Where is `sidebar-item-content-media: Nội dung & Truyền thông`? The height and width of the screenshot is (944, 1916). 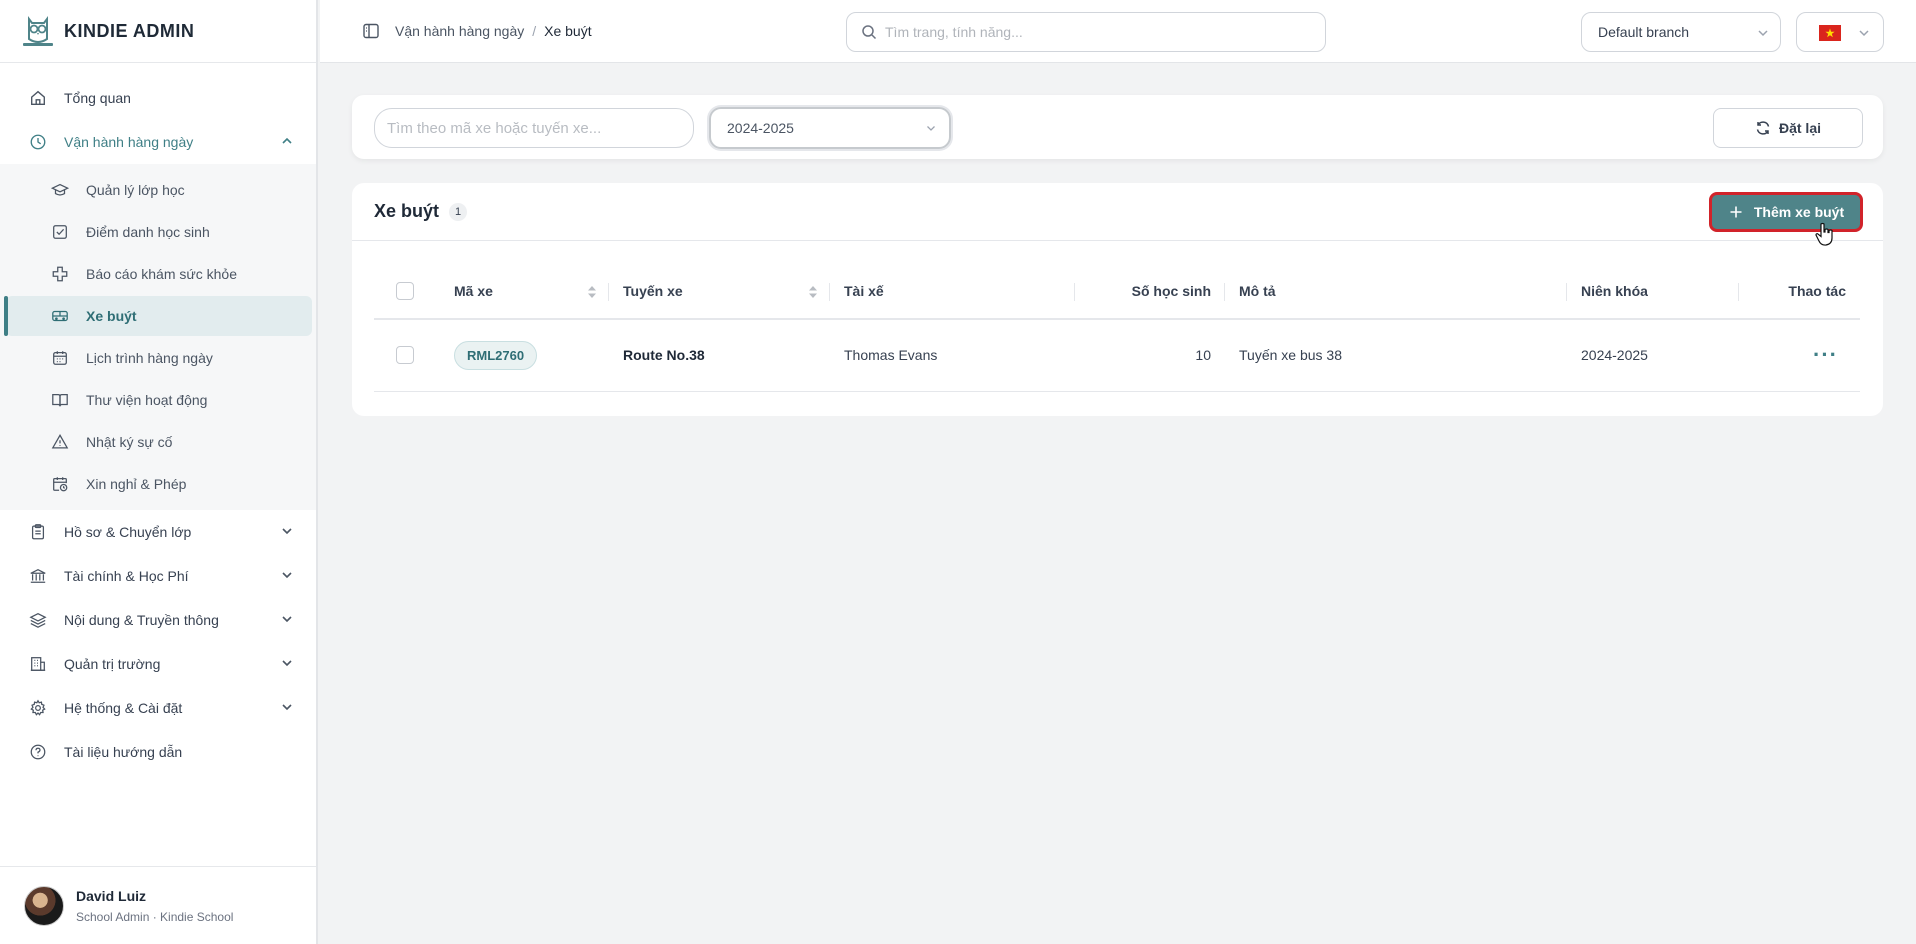
sidebar-item-content-media: Nội dung & Truyền thông is located at coordinates (158, 620).